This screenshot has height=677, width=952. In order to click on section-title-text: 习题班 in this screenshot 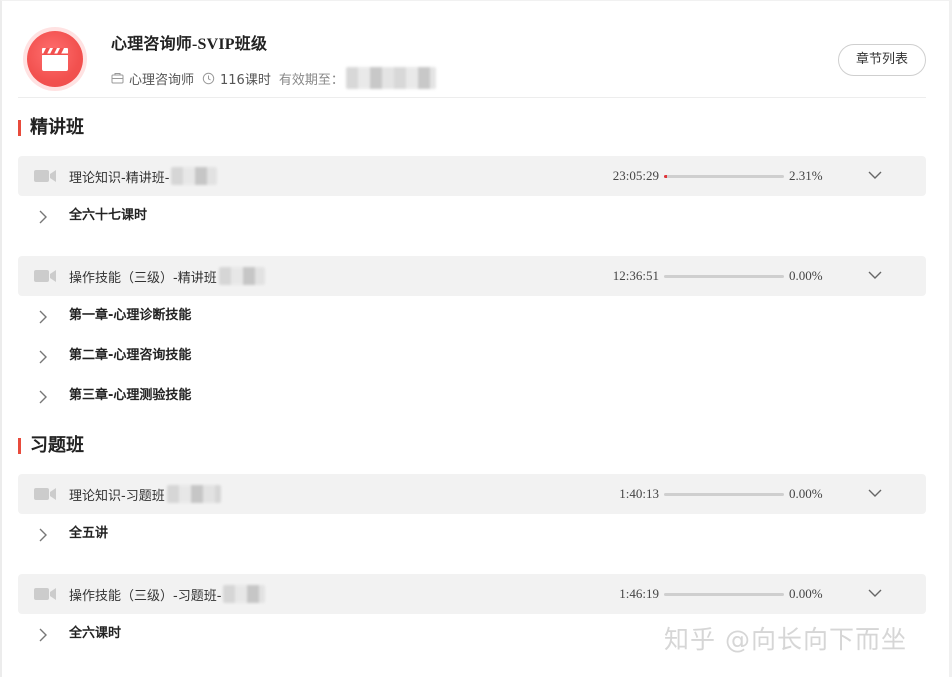, I will do `click(57, 445)`.